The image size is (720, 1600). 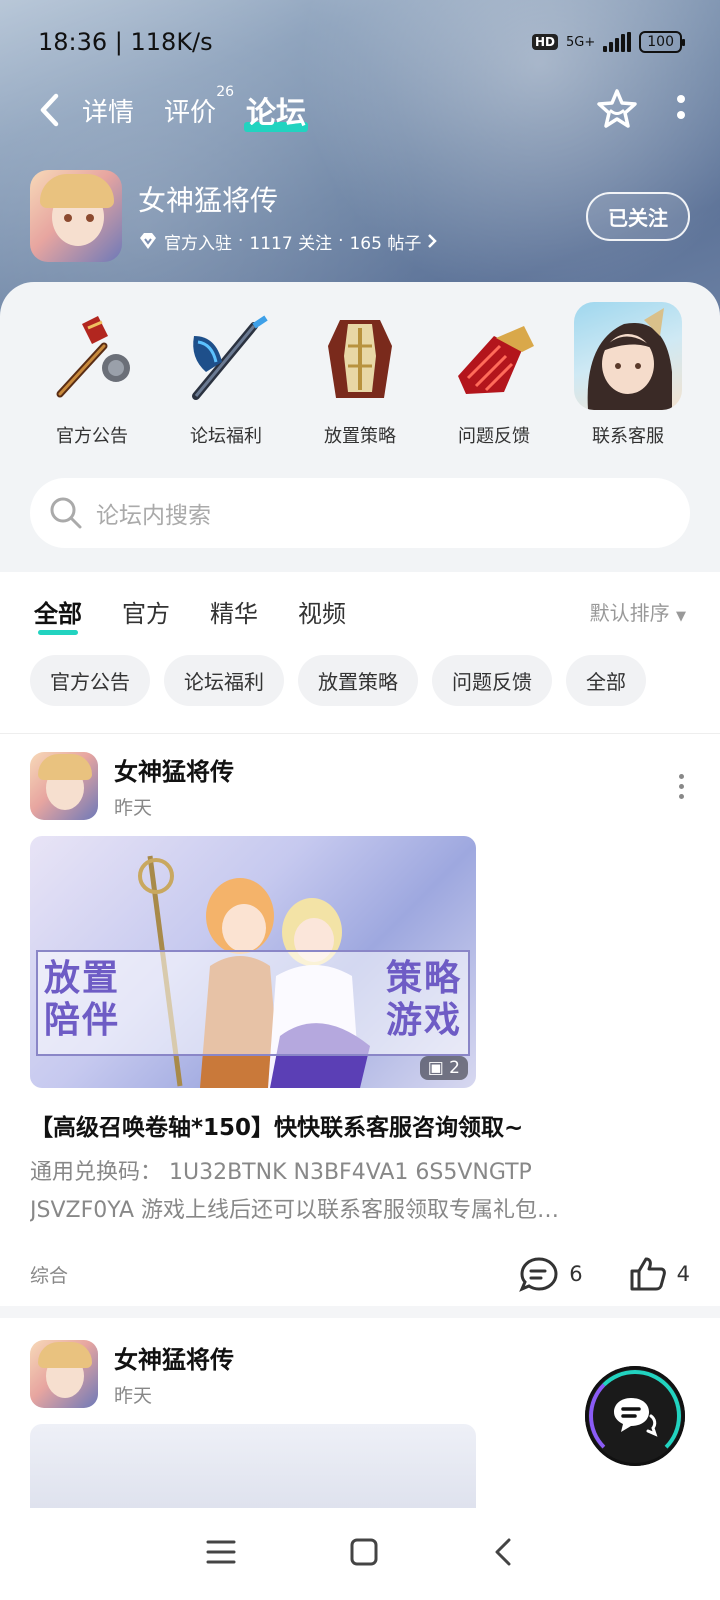 What do you see at coordinates (617, 42) in the screenshot?
I see `signal-icon` at bounding box center [617, 42].